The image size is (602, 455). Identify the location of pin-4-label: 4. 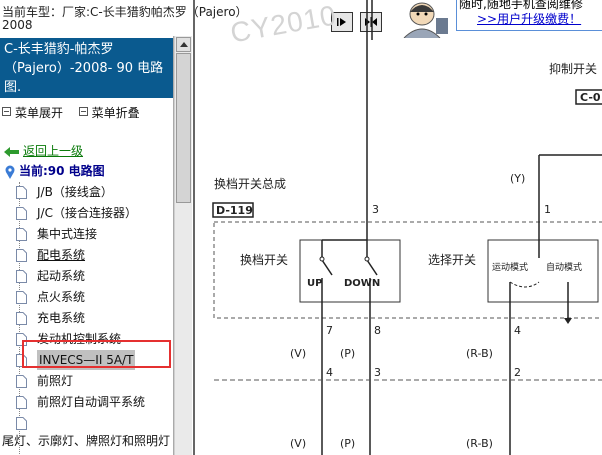
(517, 330).